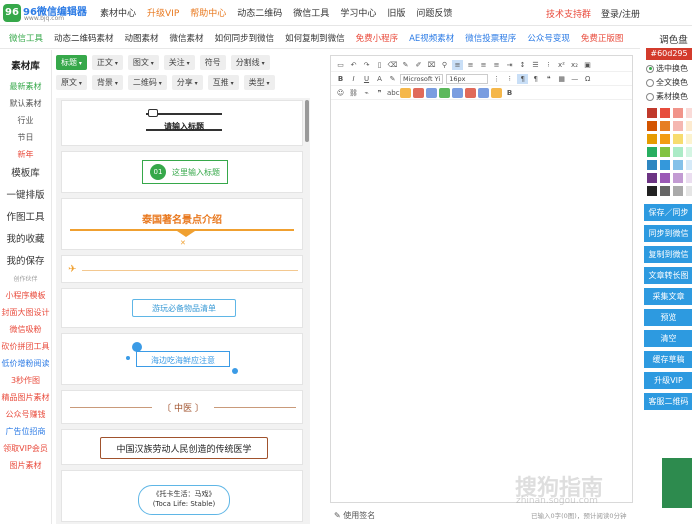  Describe the element at coordinates (25, 329) in the screenshot. I see `sidebar-wechat-fans: 微信吸粉` at that location.